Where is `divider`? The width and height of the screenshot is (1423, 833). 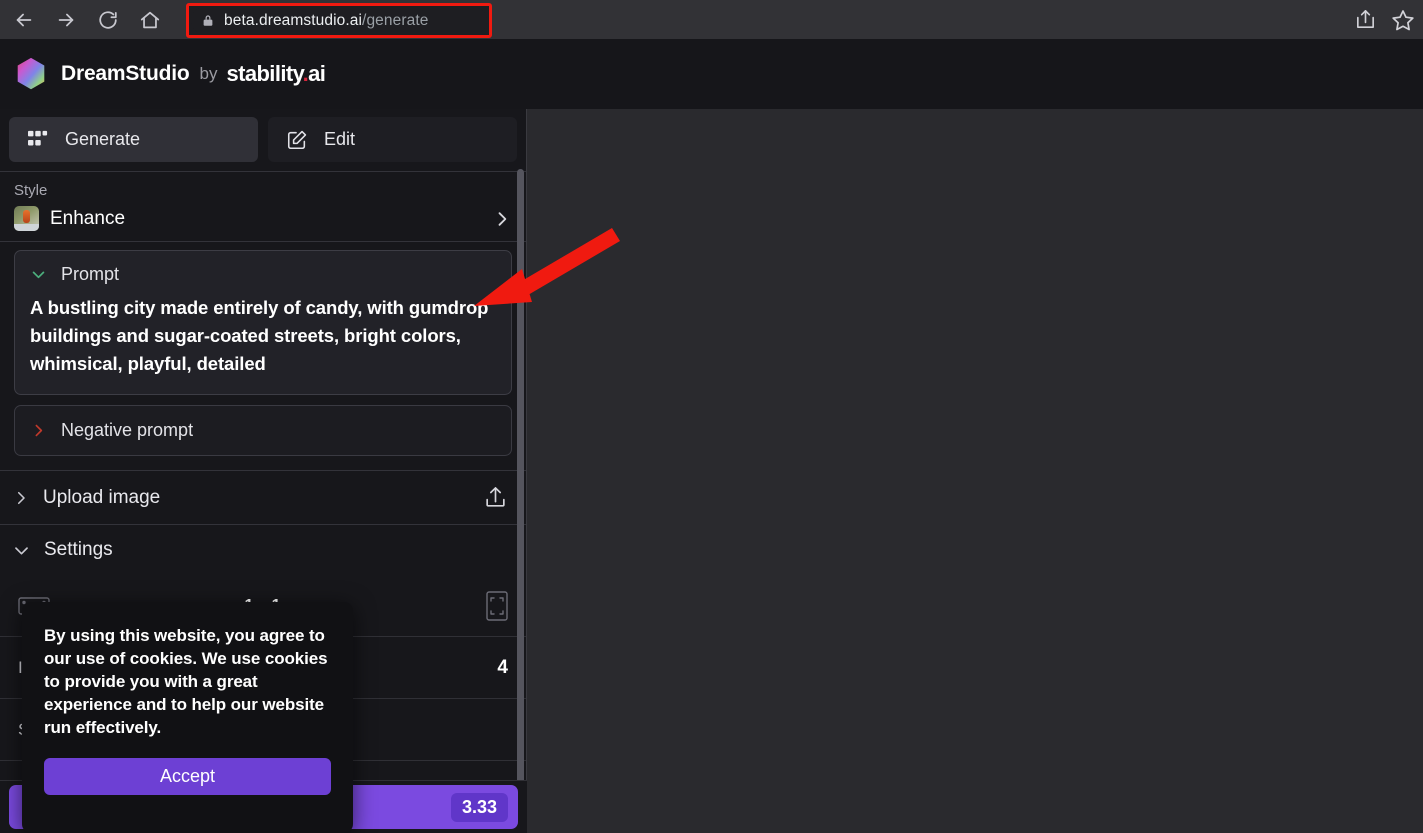 divider is located at coordinates (263, 241).